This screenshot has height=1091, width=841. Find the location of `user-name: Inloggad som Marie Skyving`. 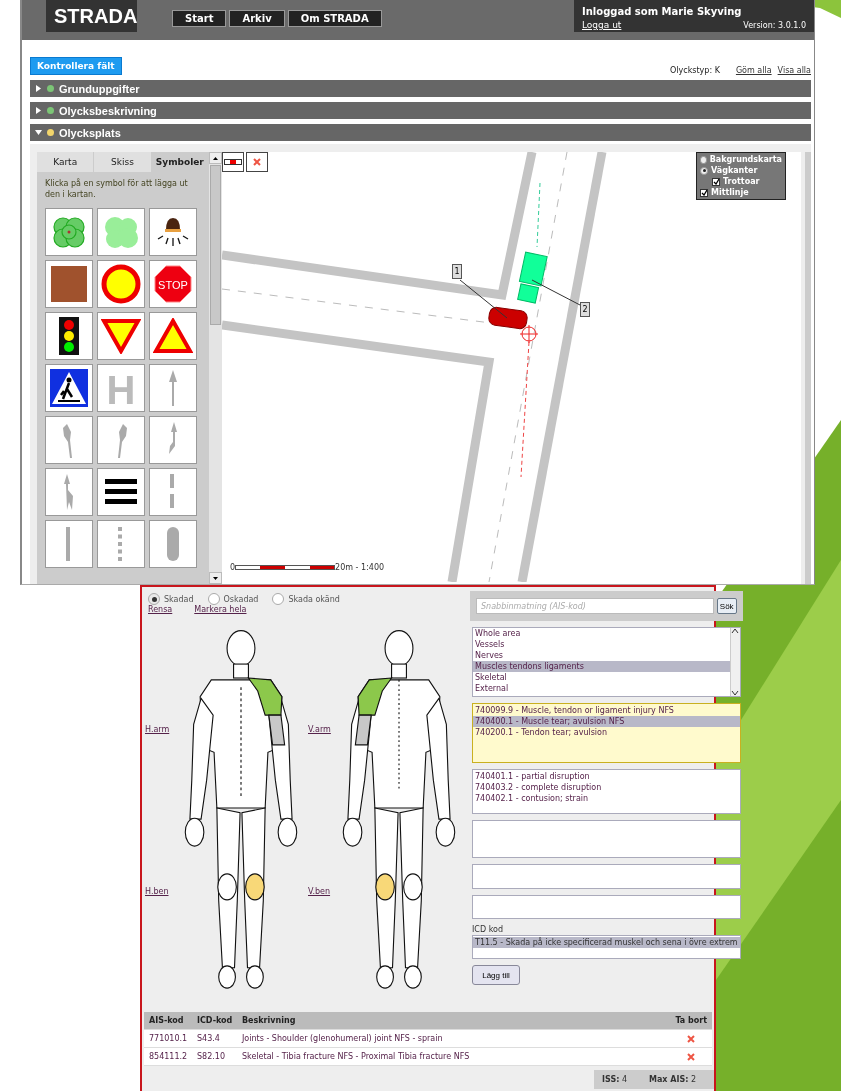

user-name: Inloggad som Marie Skyving is located at coordinates (662, 11).